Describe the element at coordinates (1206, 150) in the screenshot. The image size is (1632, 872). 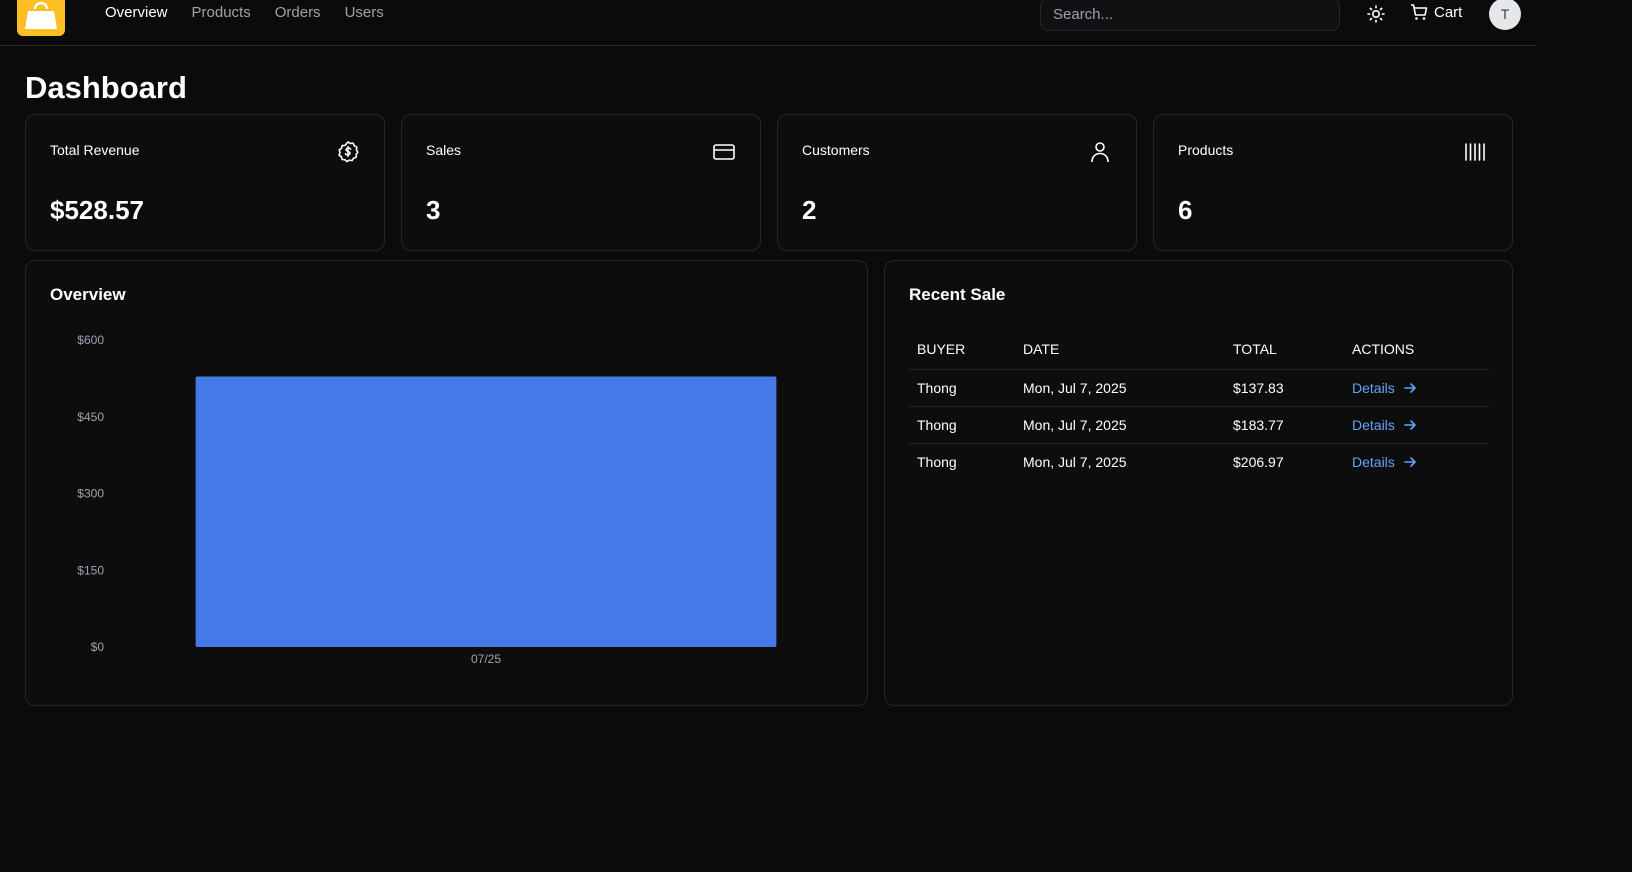
I see `stat-label: Products` at that location.